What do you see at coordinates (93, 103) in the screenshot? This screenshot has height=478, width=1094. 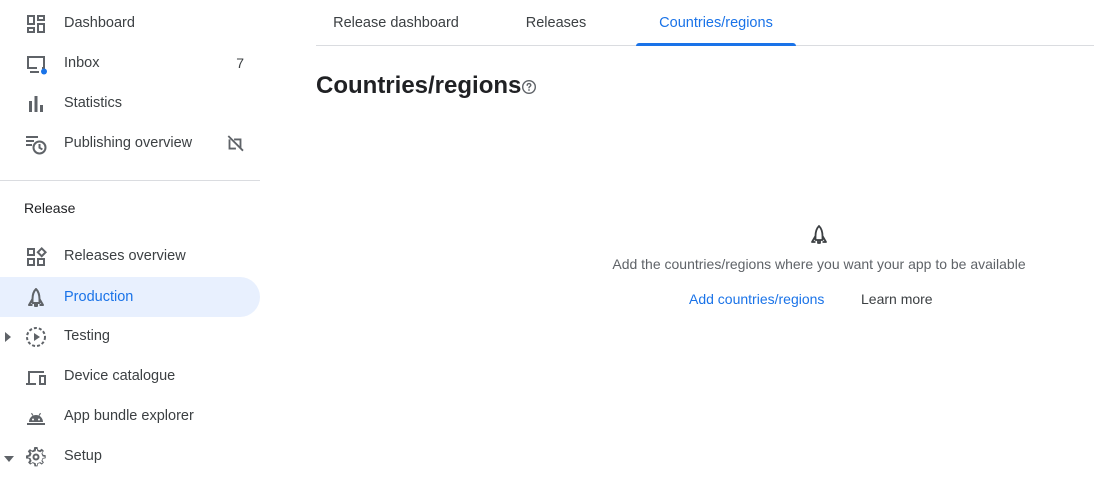 I see `sidebar-item-label: Statistics` at bounding box center [93, 103].